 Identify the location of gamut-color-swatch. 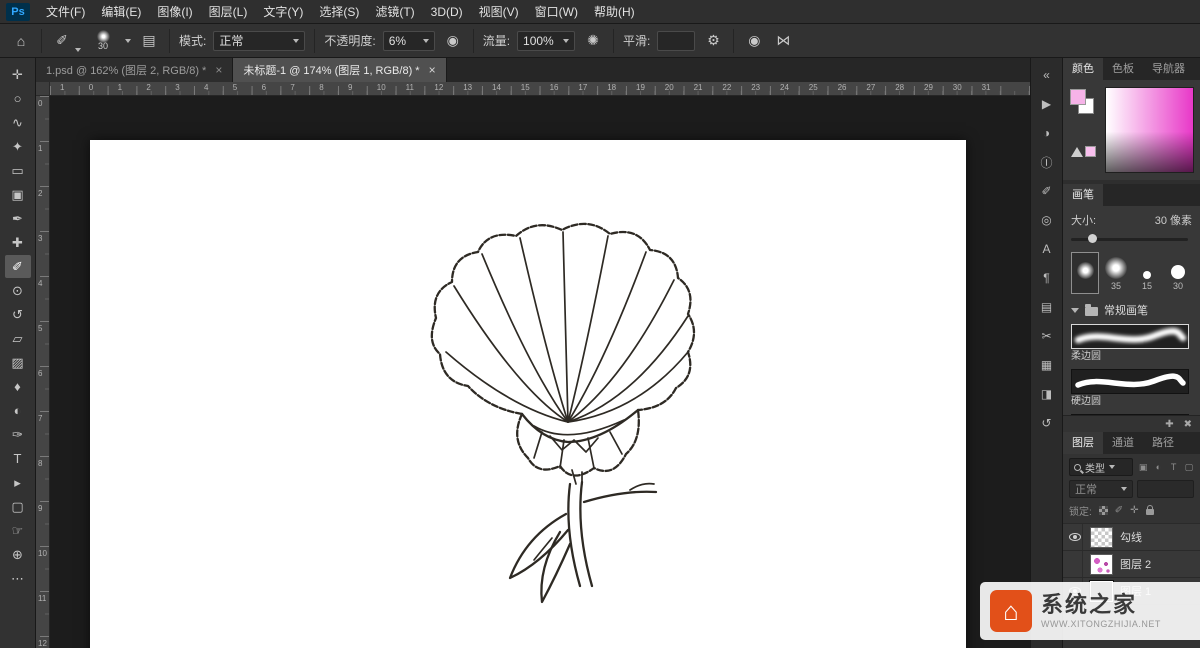
(1090, 151).